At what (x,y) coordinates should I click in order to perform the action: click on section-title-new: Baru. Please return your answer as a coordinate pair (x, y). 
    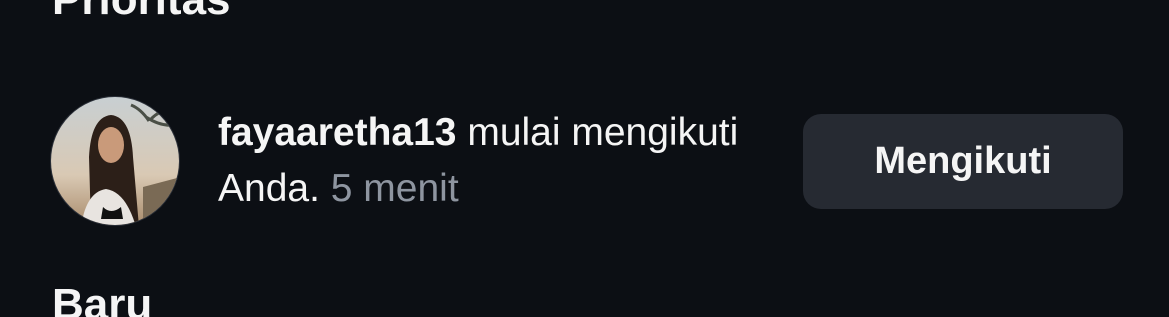
    Looking at the image, I should click on (102, 298).